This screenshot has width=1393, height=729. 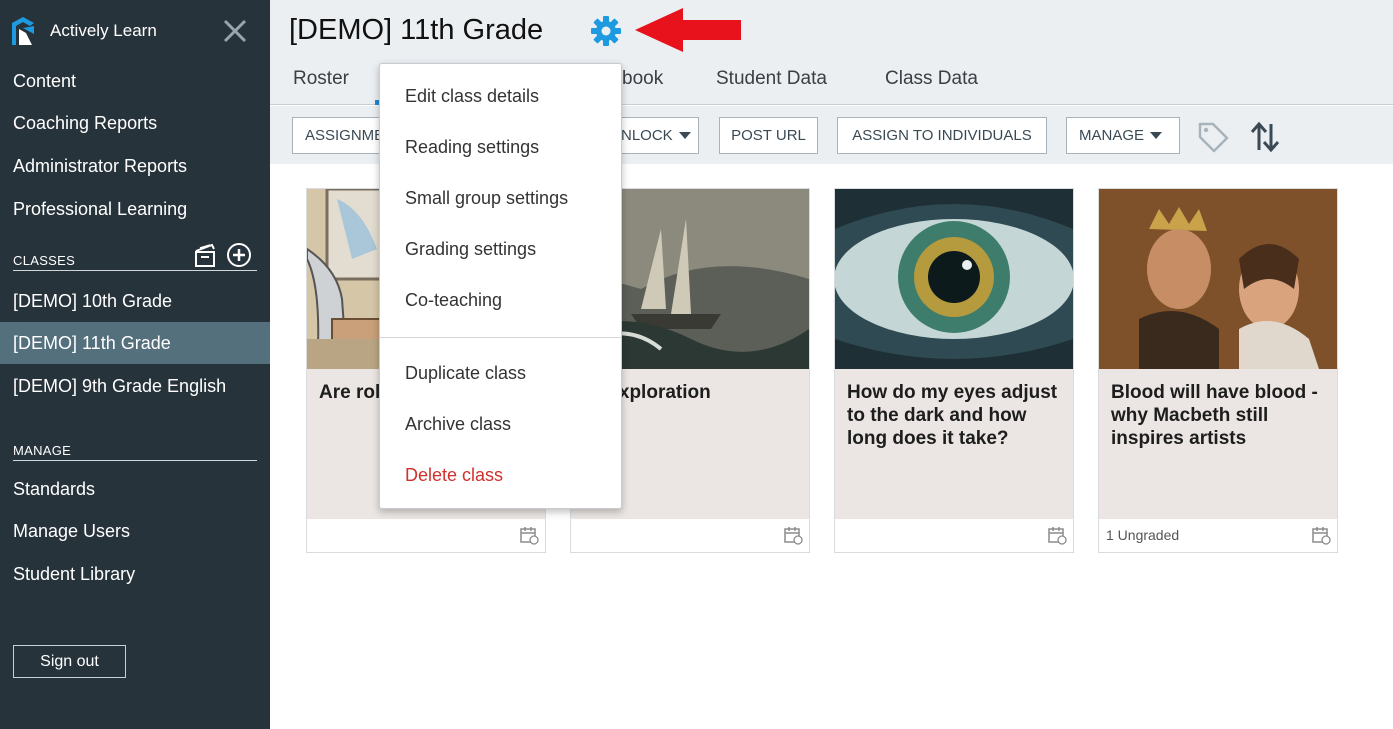 What do you see at coordinates (321, 79) in the screenshot?
I see `tab-roster: Roster` at bounding box center [321, 79].